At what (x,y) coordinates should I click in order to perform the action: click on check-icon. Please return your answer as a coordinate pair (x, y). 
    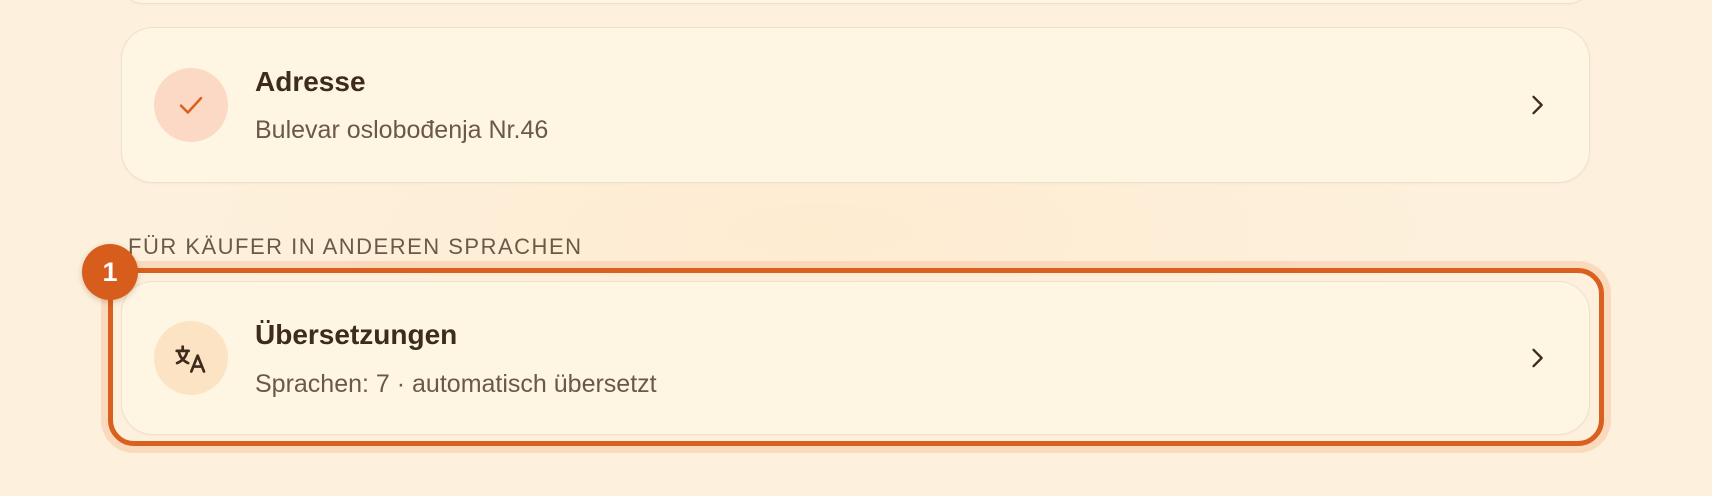
    Looking at the image, I should click on (191, 105).